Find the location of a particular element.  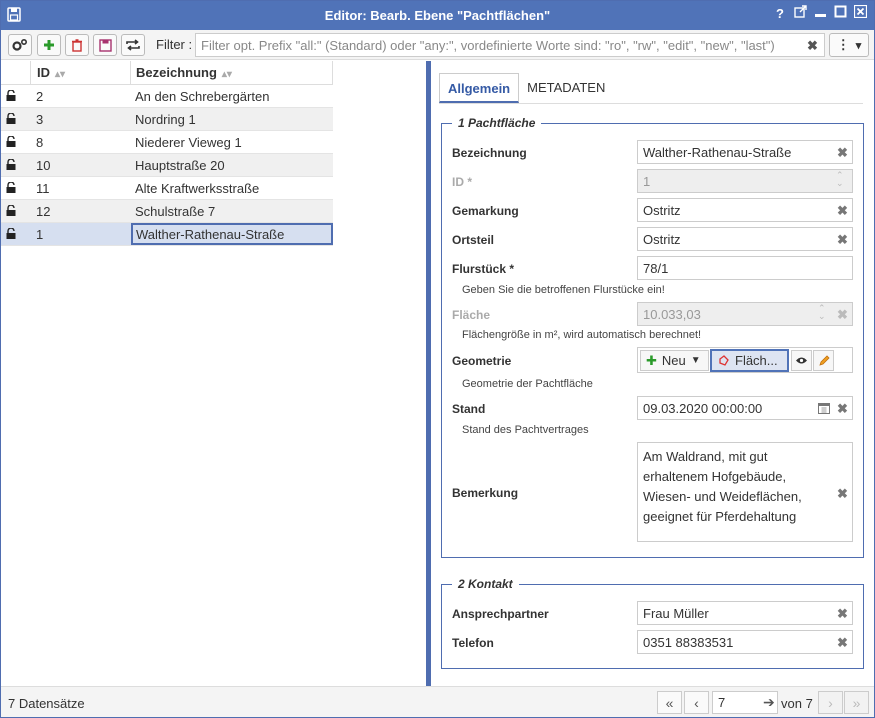

id-label: ID * is located at coordinates (462, 182).